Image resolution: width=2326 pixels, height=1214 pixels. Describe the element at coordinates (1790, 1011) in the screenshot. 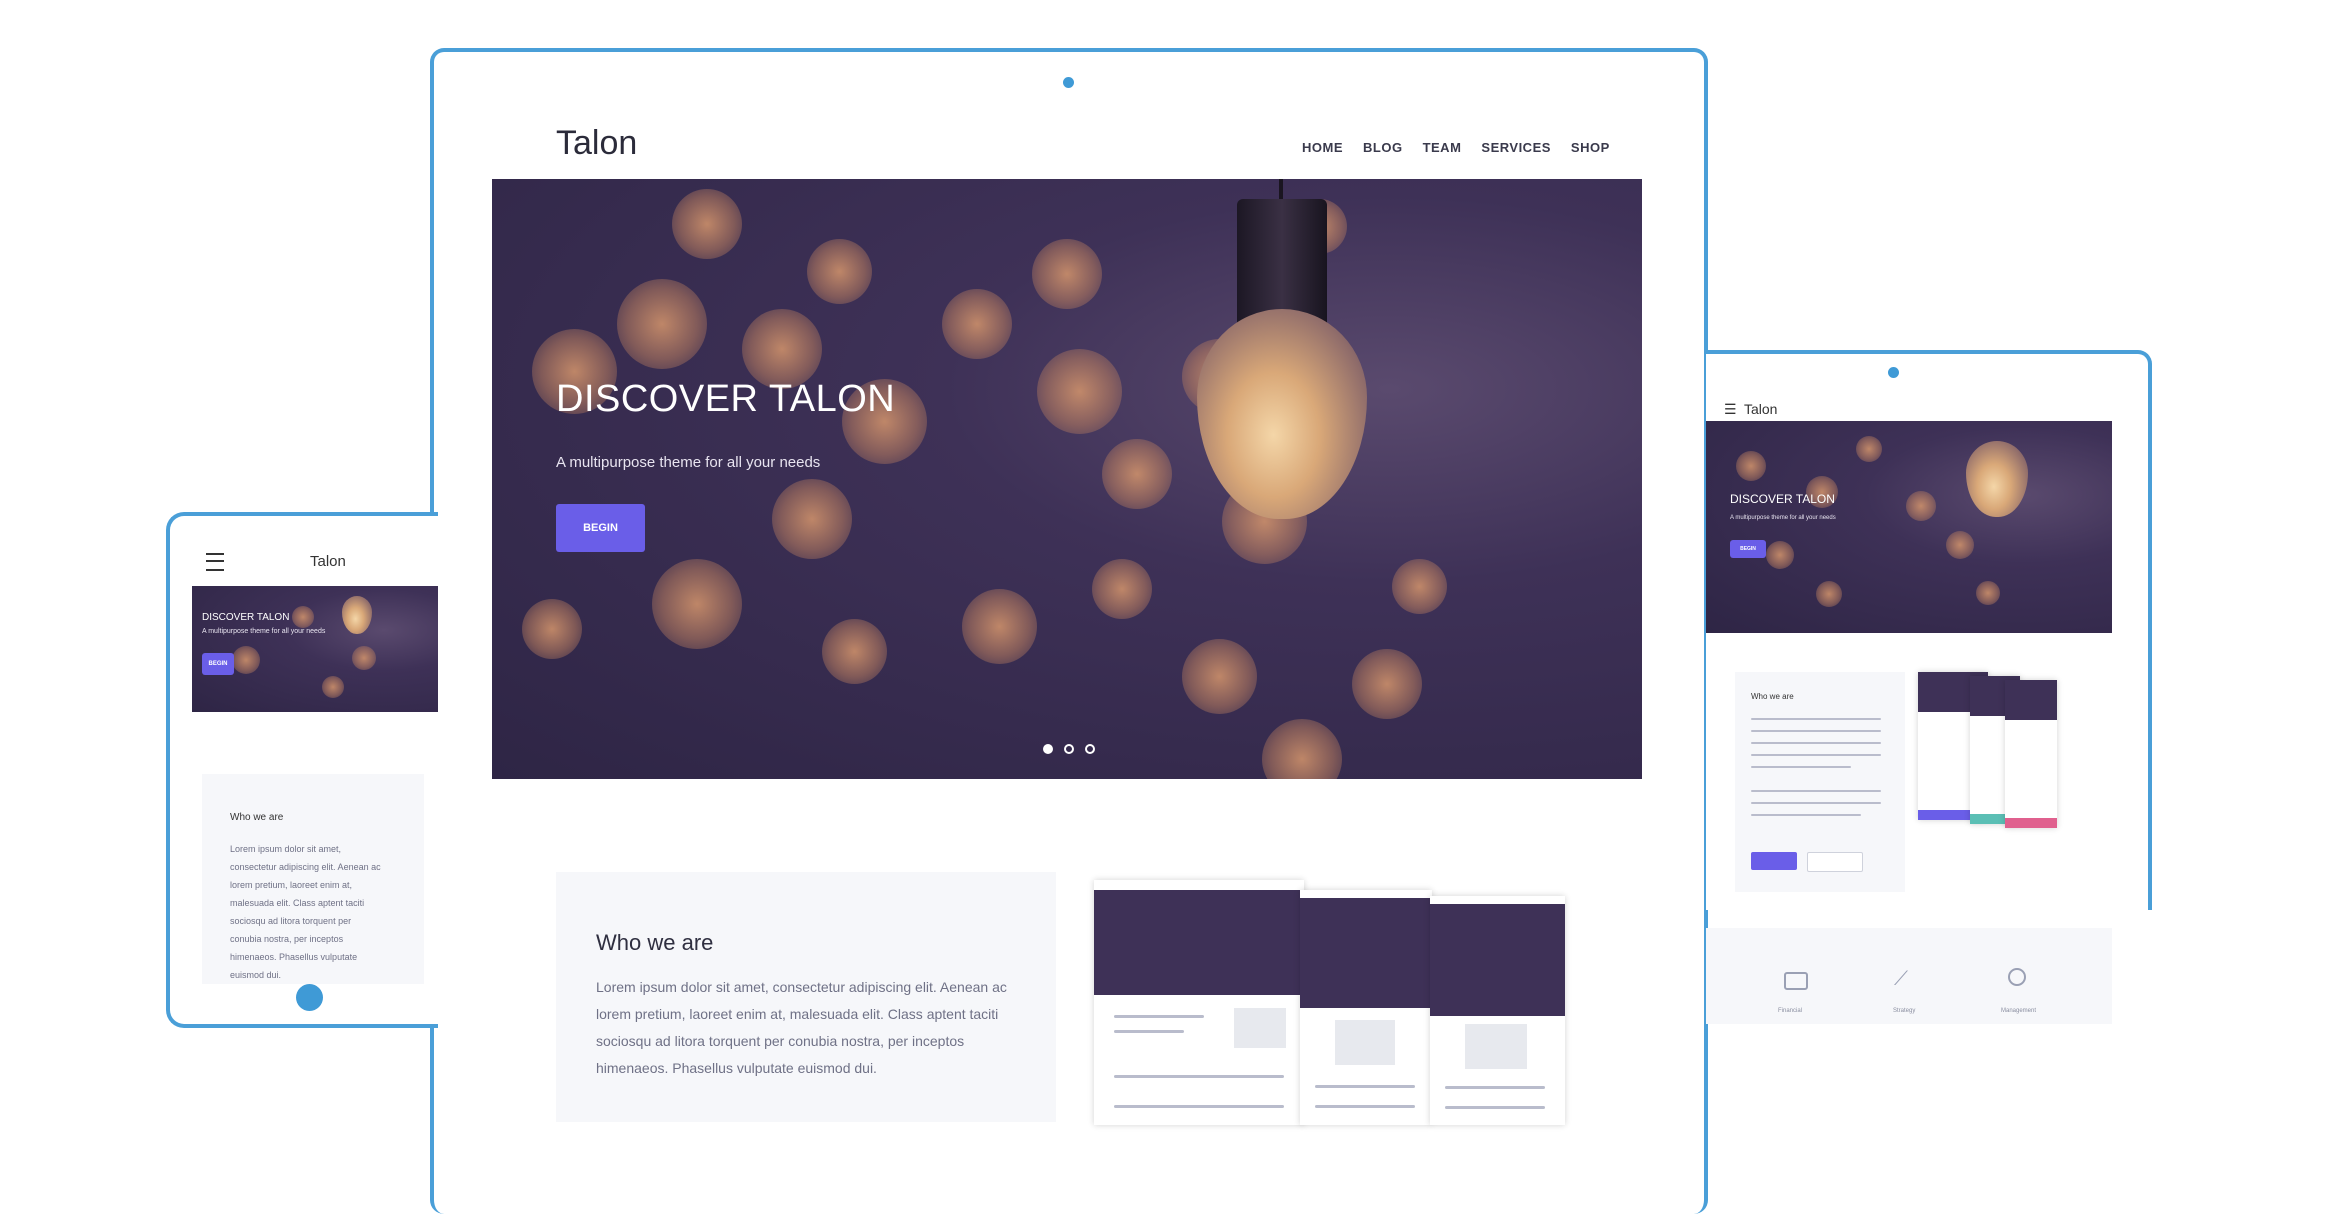

I see `feature-label: Financial` at that location.